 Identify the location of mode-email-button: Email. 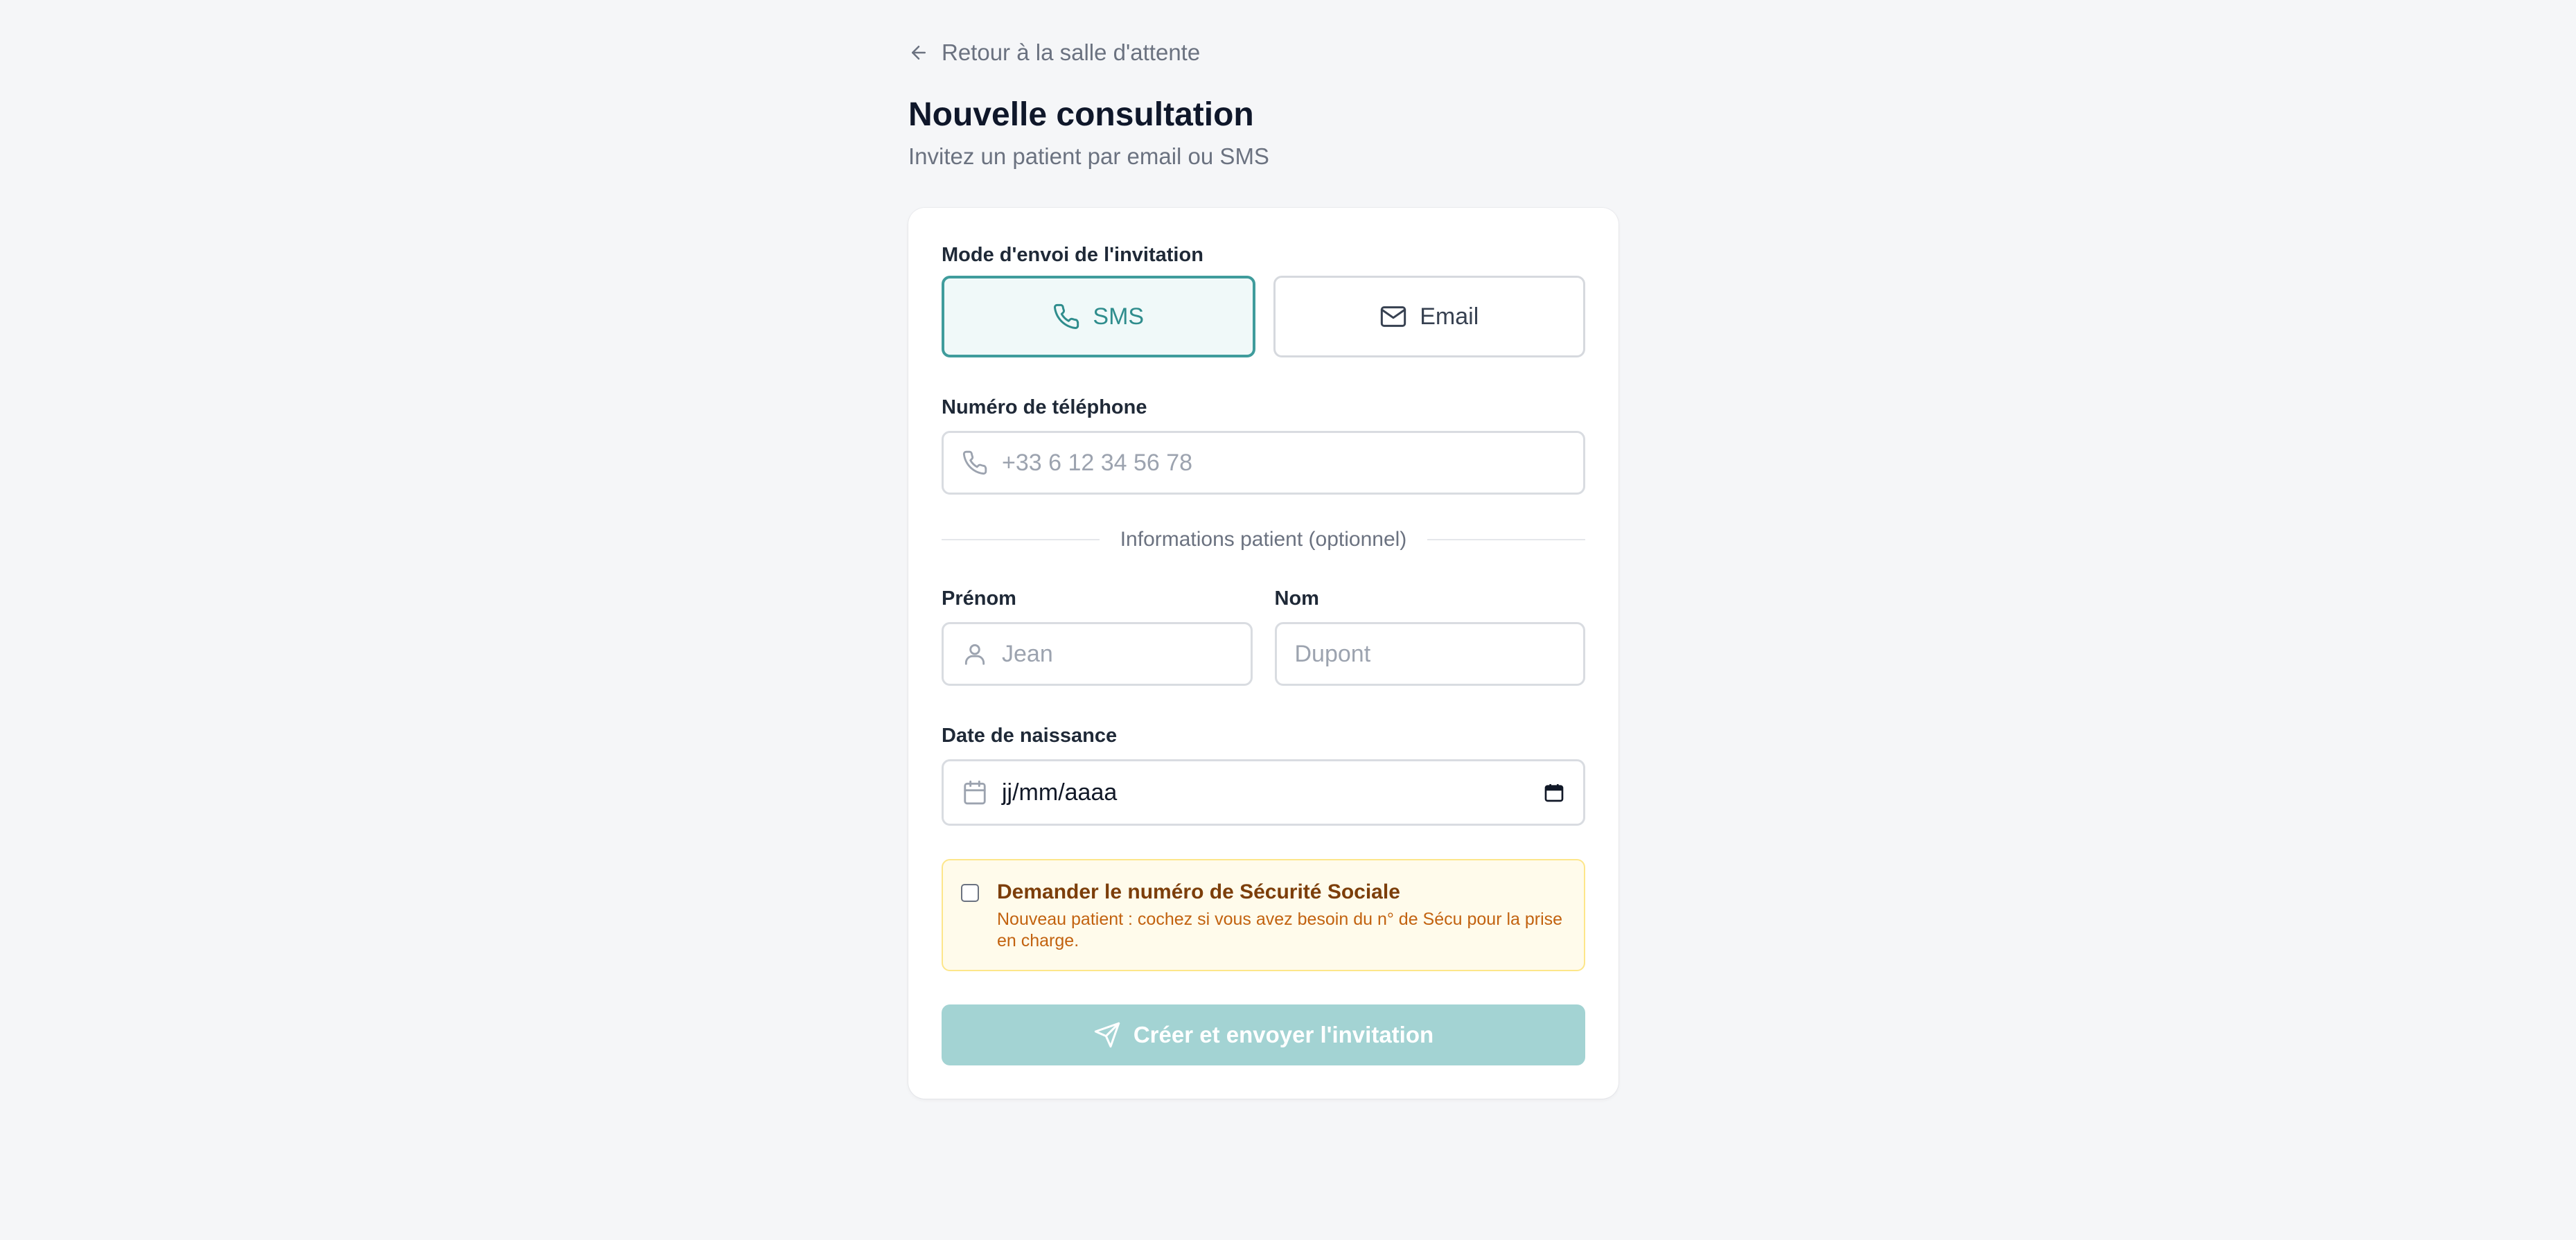
(1429, 316).